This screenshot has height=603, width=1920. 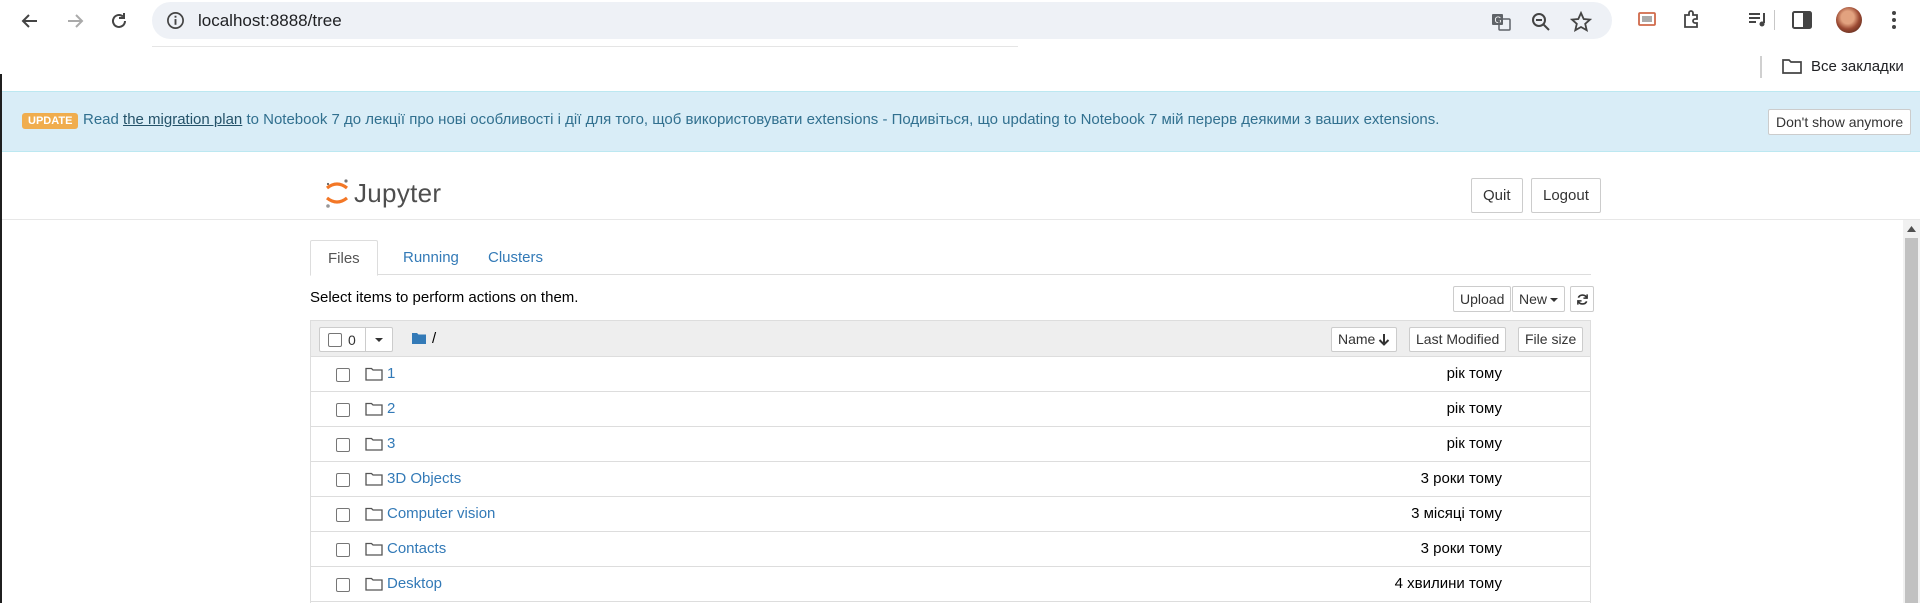 I want to click on selected-count: 0, so click(x=352, y=339).